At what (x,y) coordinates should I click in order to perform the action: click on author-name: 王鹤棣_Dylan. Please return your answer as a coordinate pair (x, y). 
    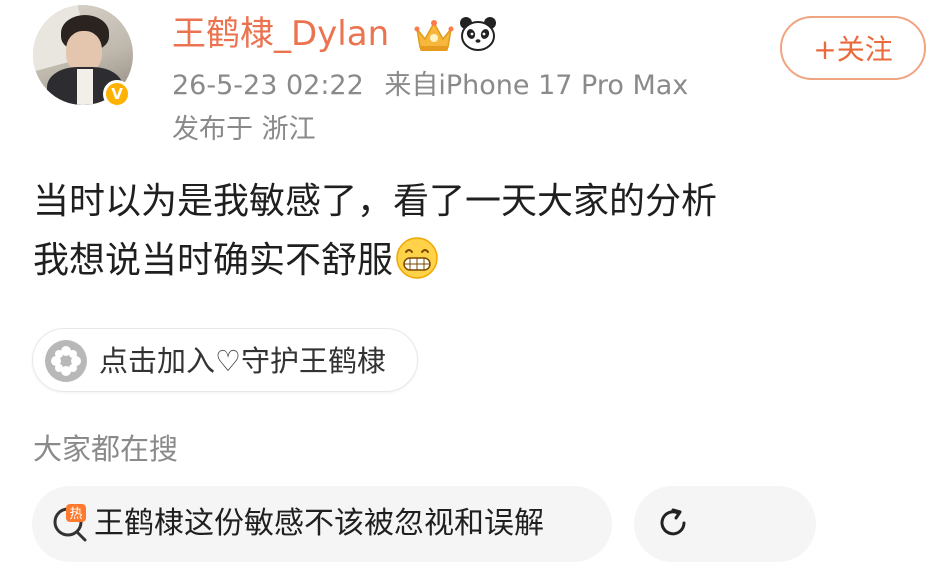
    Looking at the image, I should click on (280, 34).